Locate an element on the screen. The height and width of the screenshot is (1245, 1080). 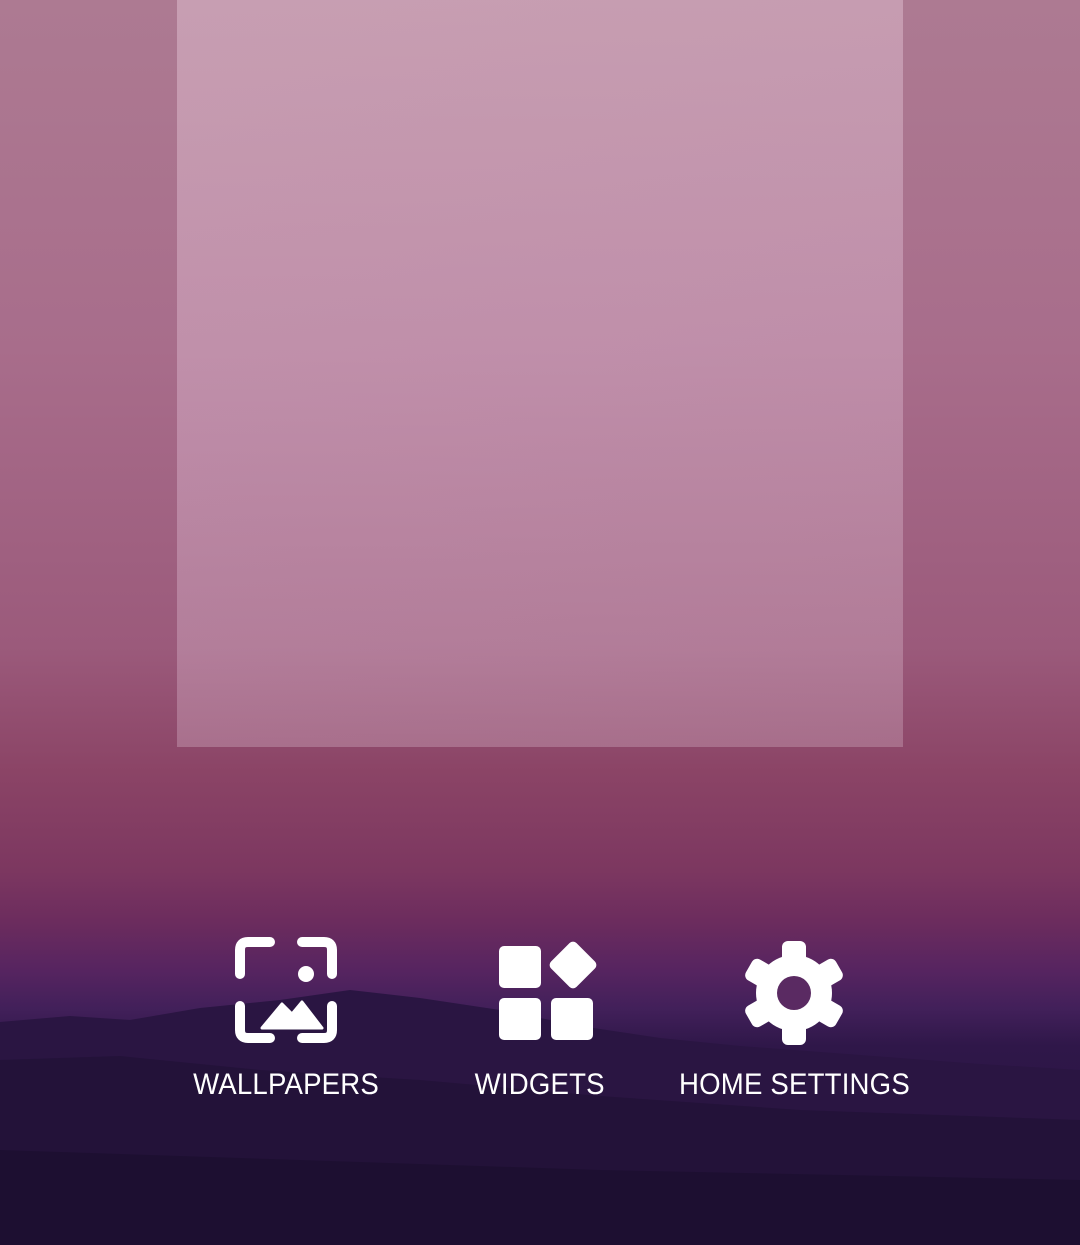
widgets-icon is located at coordinates (548, 990).